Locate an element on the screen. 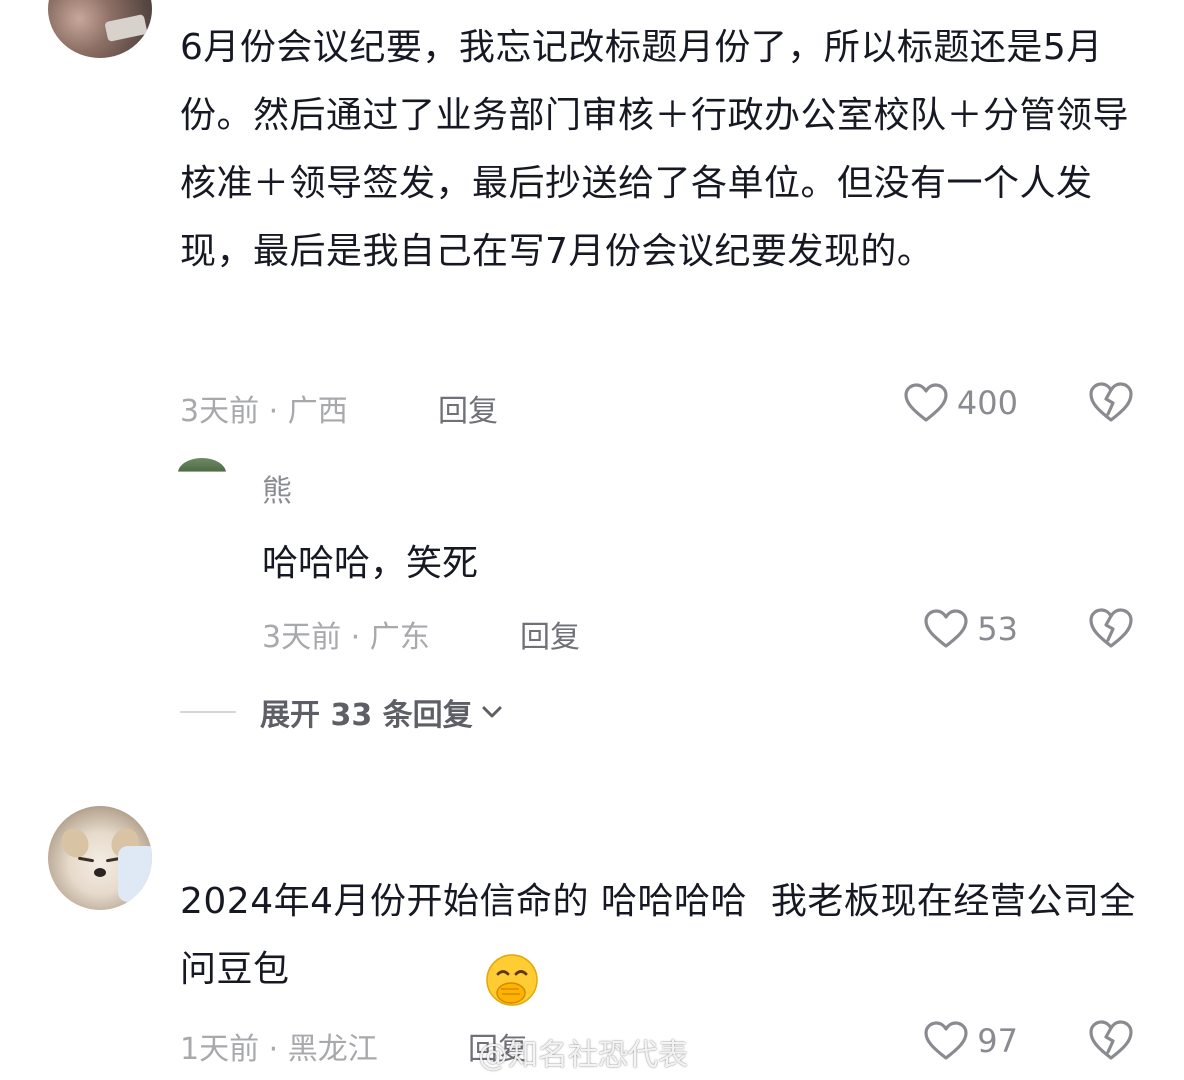  chevron-down-icon is located at coordinates (492, 712).